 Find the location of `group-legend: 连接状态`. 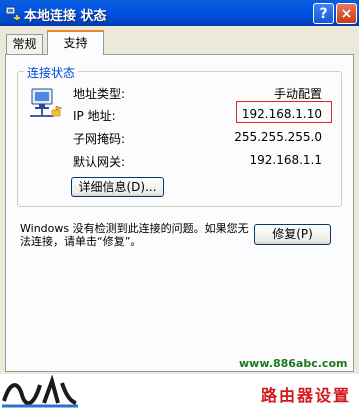

group-legend: 连接状态 is located at coordinates (51, 72).